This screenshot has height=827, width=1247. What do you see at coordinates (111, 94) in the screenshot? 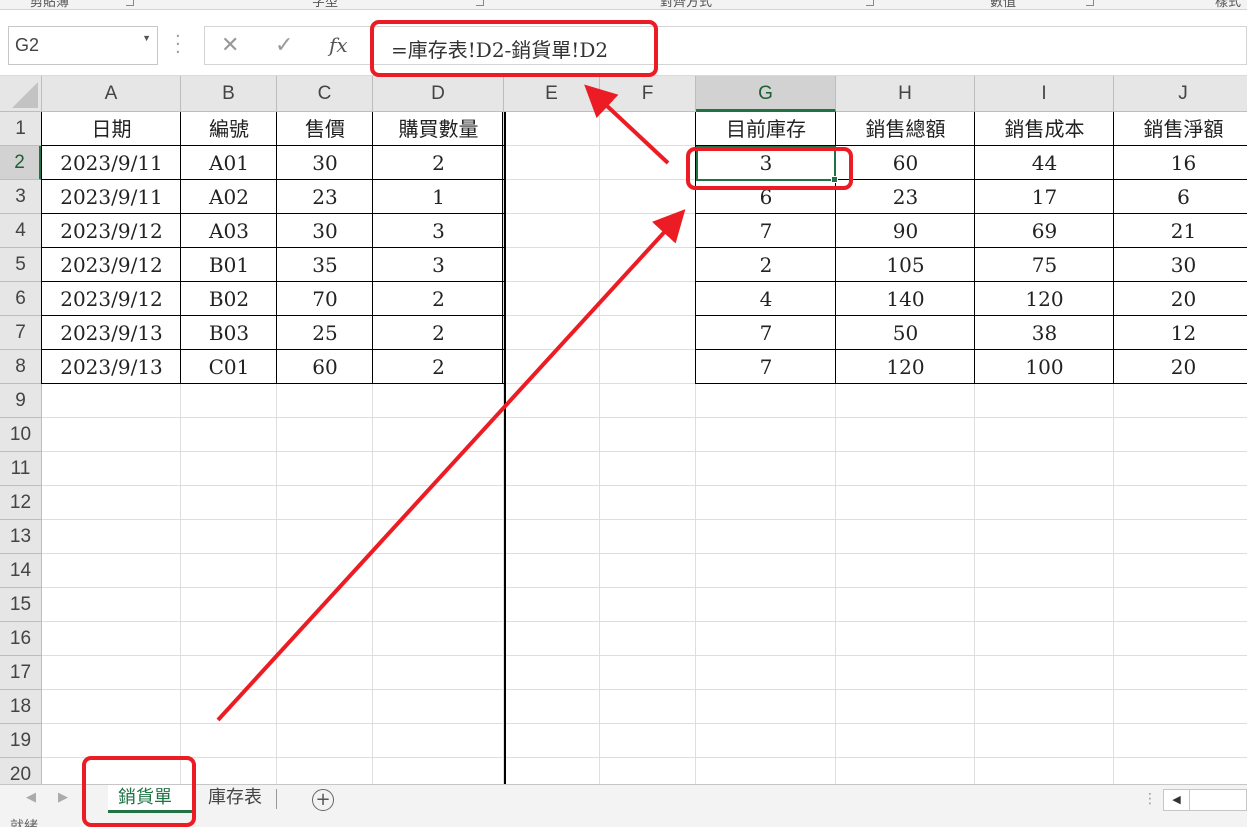
I see `column-header-a: A` at bounding box center [111, 94].